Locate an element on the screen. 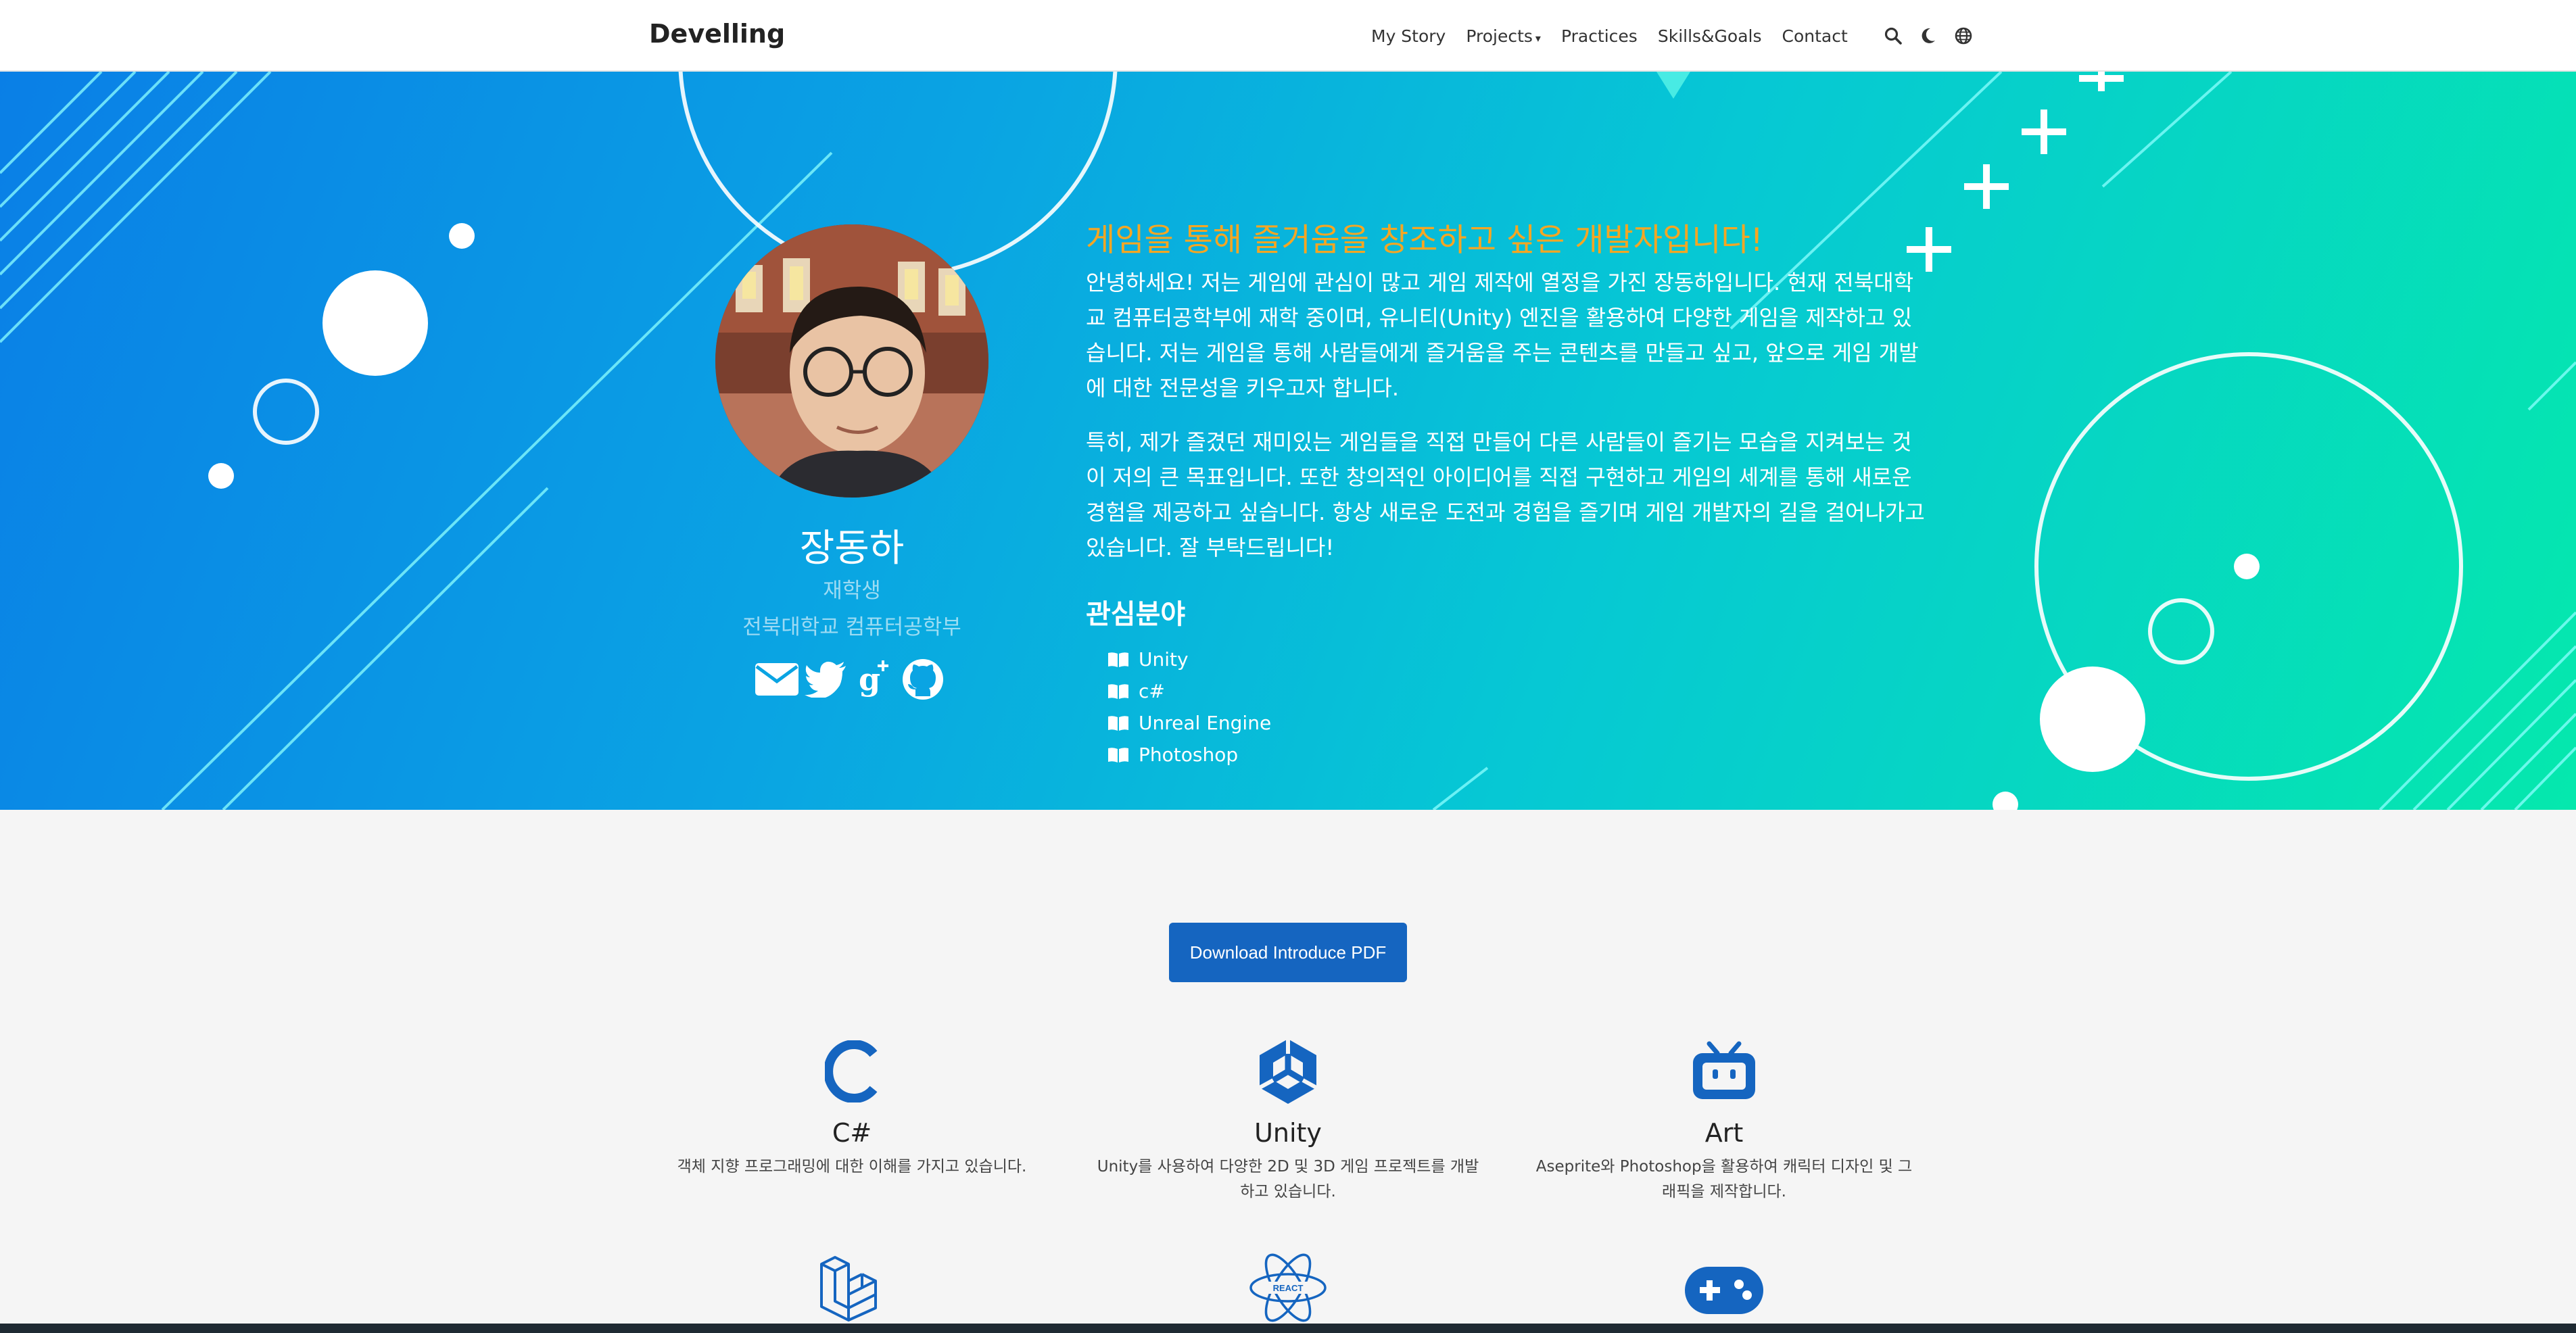 This screenshot has height=1333, width=2576. skill-card-gamepad is located at coordinates (1724, 1288).